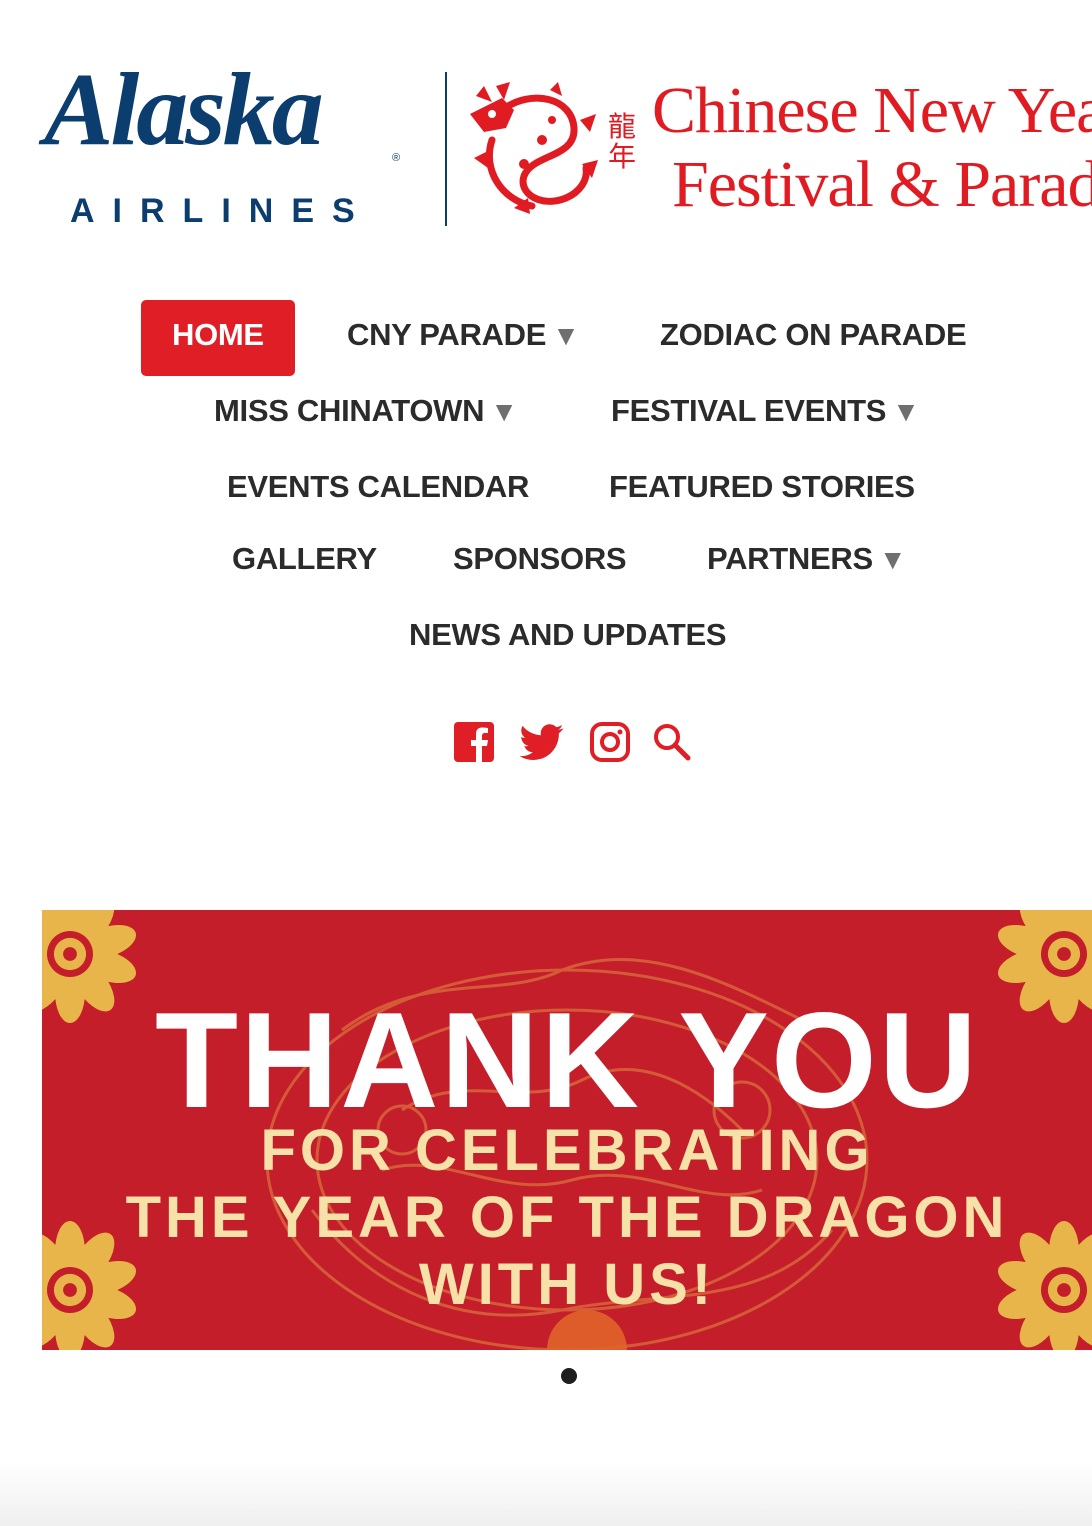 The width and height of the screenshot is (1092, 1526). Describe the element at coordinates (567, 1060) in the screenshot. I see `banner-headline: THANK YOU` at that location.